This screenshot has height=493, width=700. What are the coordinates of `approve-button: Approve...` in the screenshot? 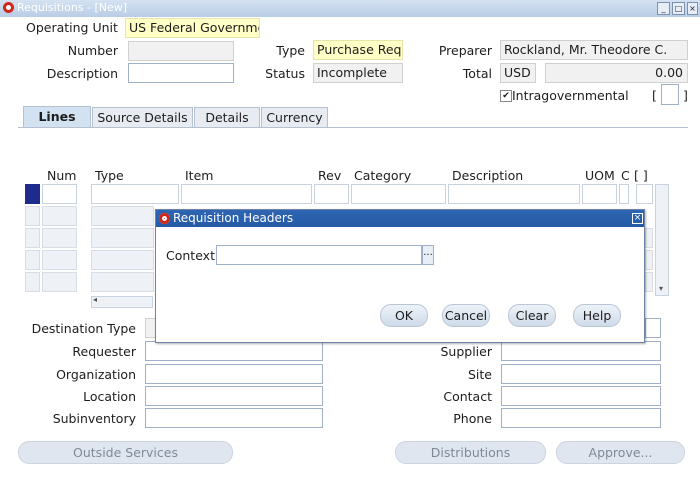 It's located at (620, 452).